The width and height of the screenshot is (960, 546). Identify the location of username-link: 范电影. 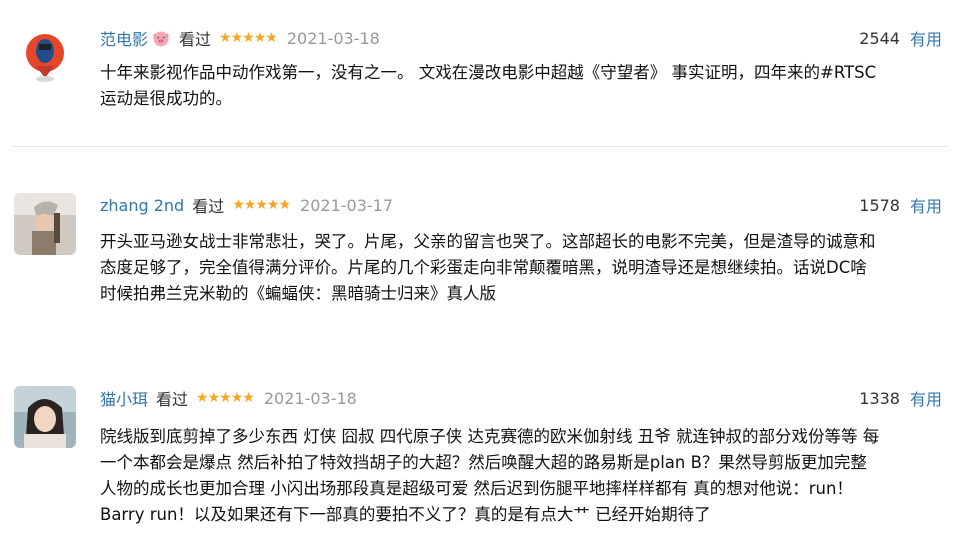
(124, 38).